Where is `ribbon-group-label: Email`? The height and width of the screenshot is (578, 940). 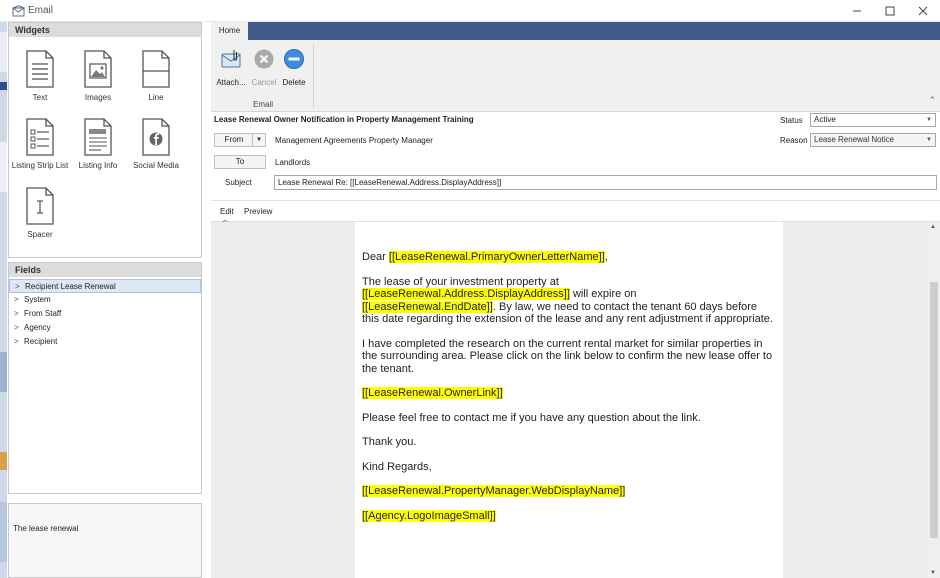 ribbon-group-label: Email is located at coordinates (263, 104).